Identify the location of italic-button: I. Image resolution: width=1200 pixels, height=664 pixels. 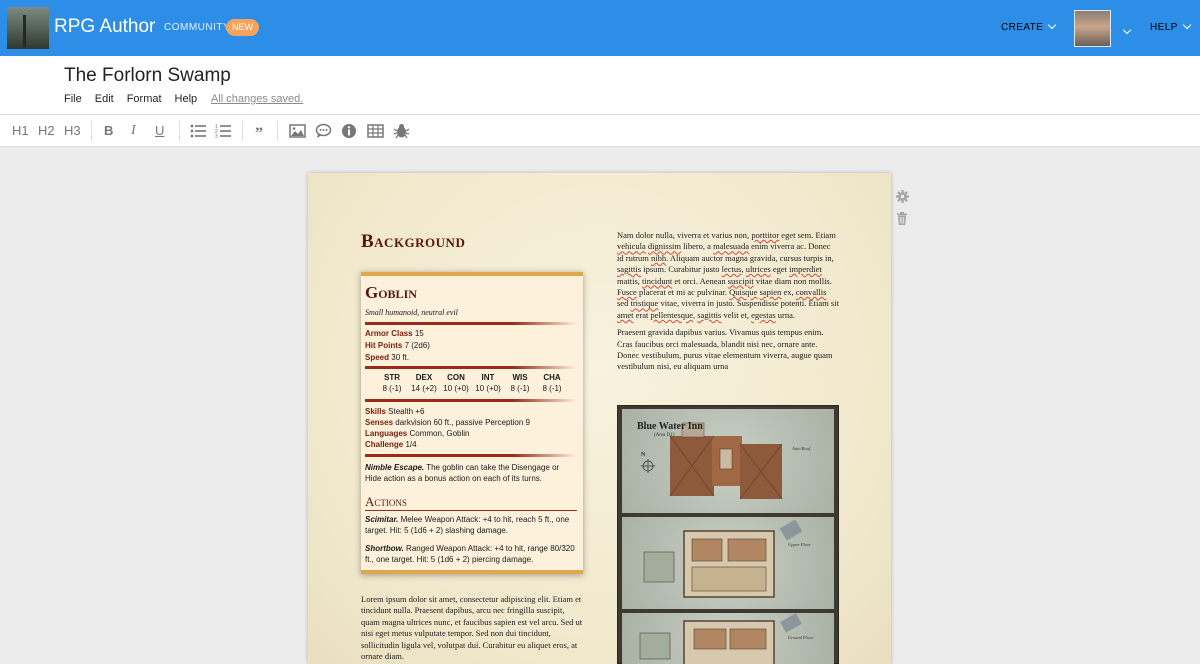
(133, 131).